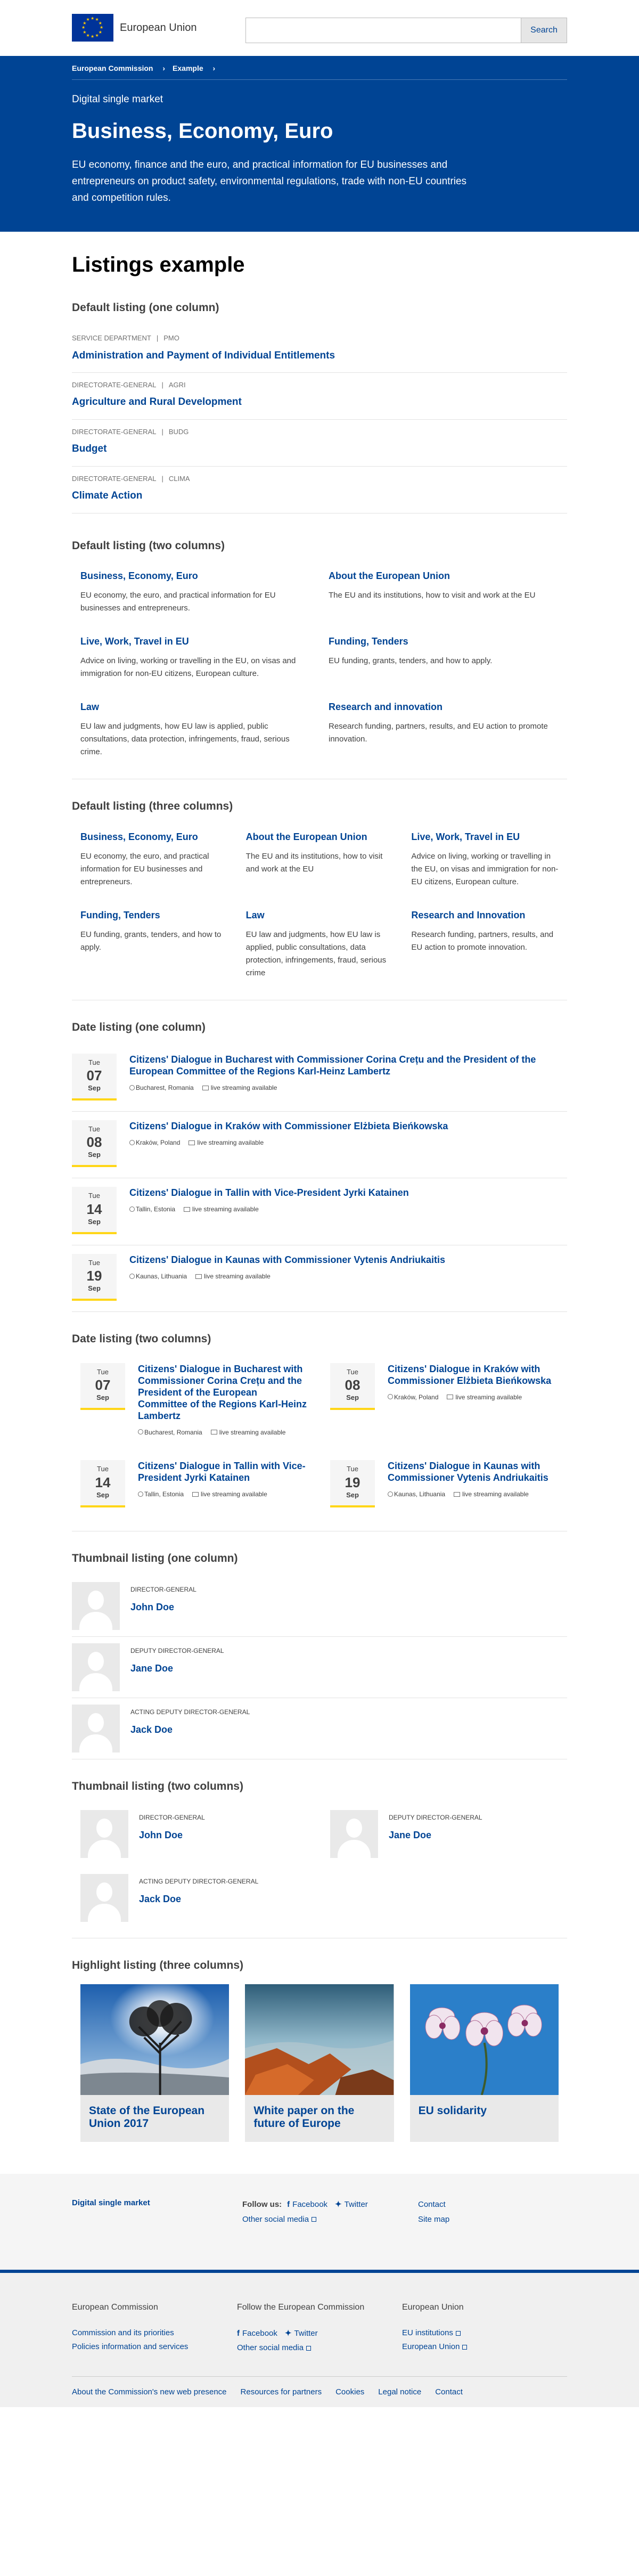  What do you see at coordinates (485, 916) in the screenshot?
I see `card-title-link: Research and Innovation` at bounding box center [485, 916].